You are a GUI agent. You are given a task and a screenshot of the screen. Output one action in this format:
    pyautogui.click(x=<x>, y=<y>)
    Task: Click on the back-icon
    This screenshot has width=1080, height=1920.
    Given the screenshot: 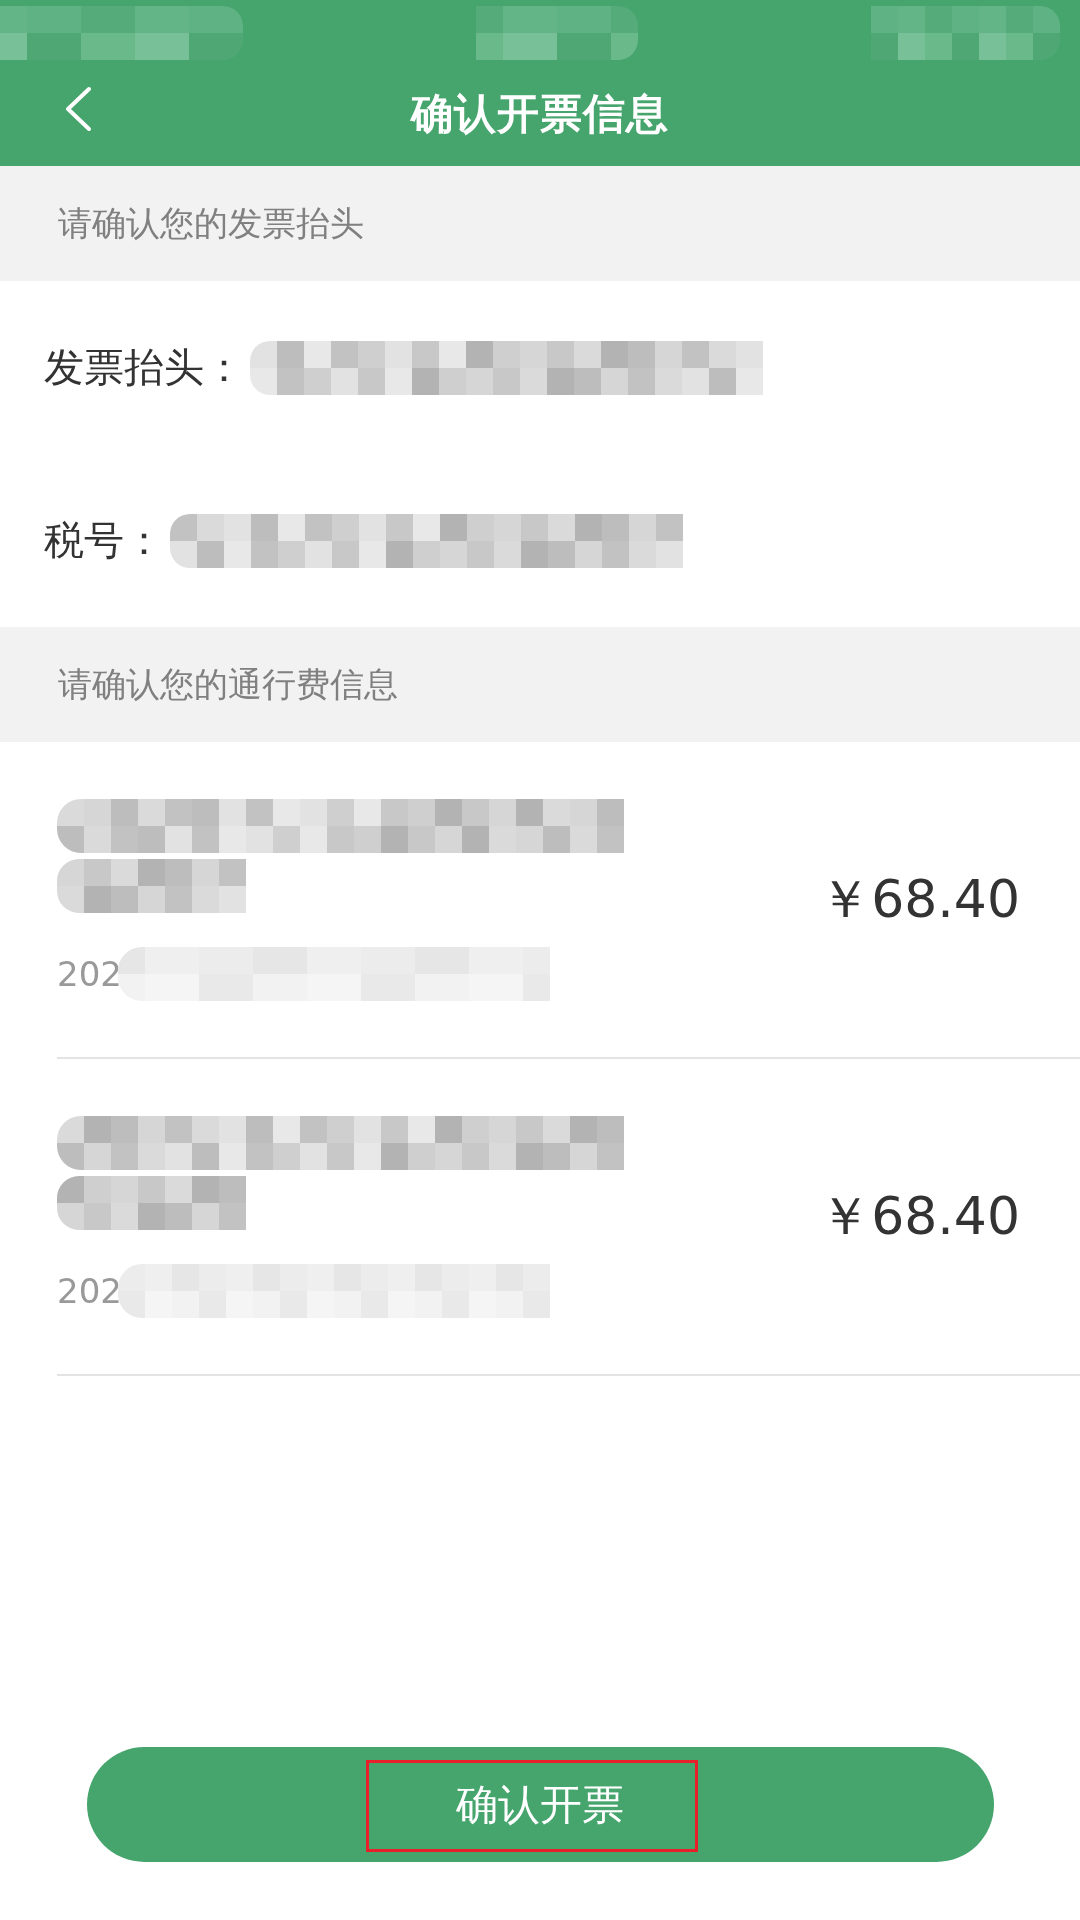 What is the action you would take?
    pyautogui.click(x=78, y=109)
    